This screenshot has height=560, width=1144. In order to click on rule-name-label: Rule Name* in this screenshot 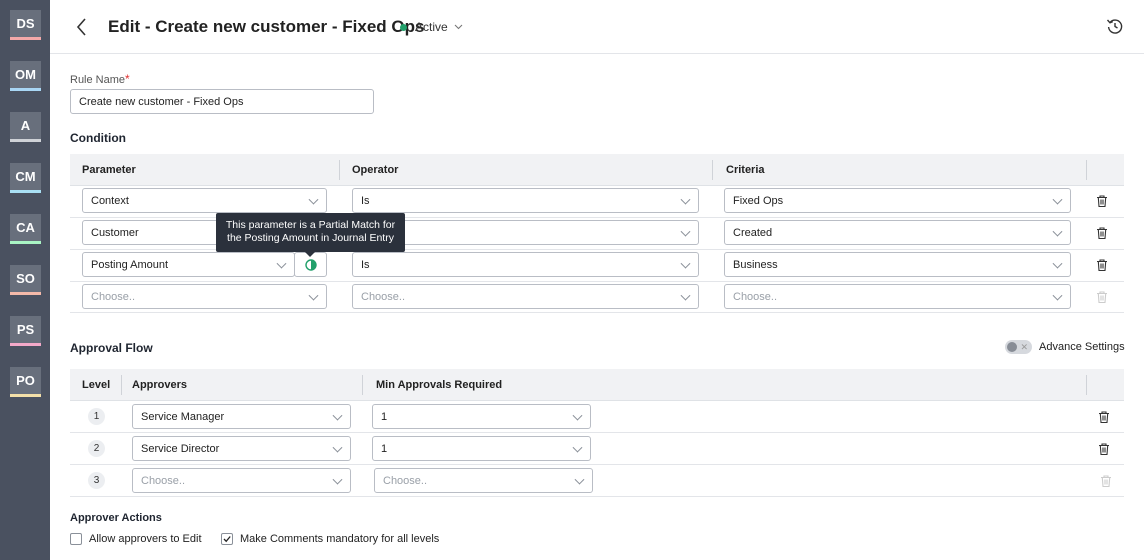, I will do `click(100, 79)`.